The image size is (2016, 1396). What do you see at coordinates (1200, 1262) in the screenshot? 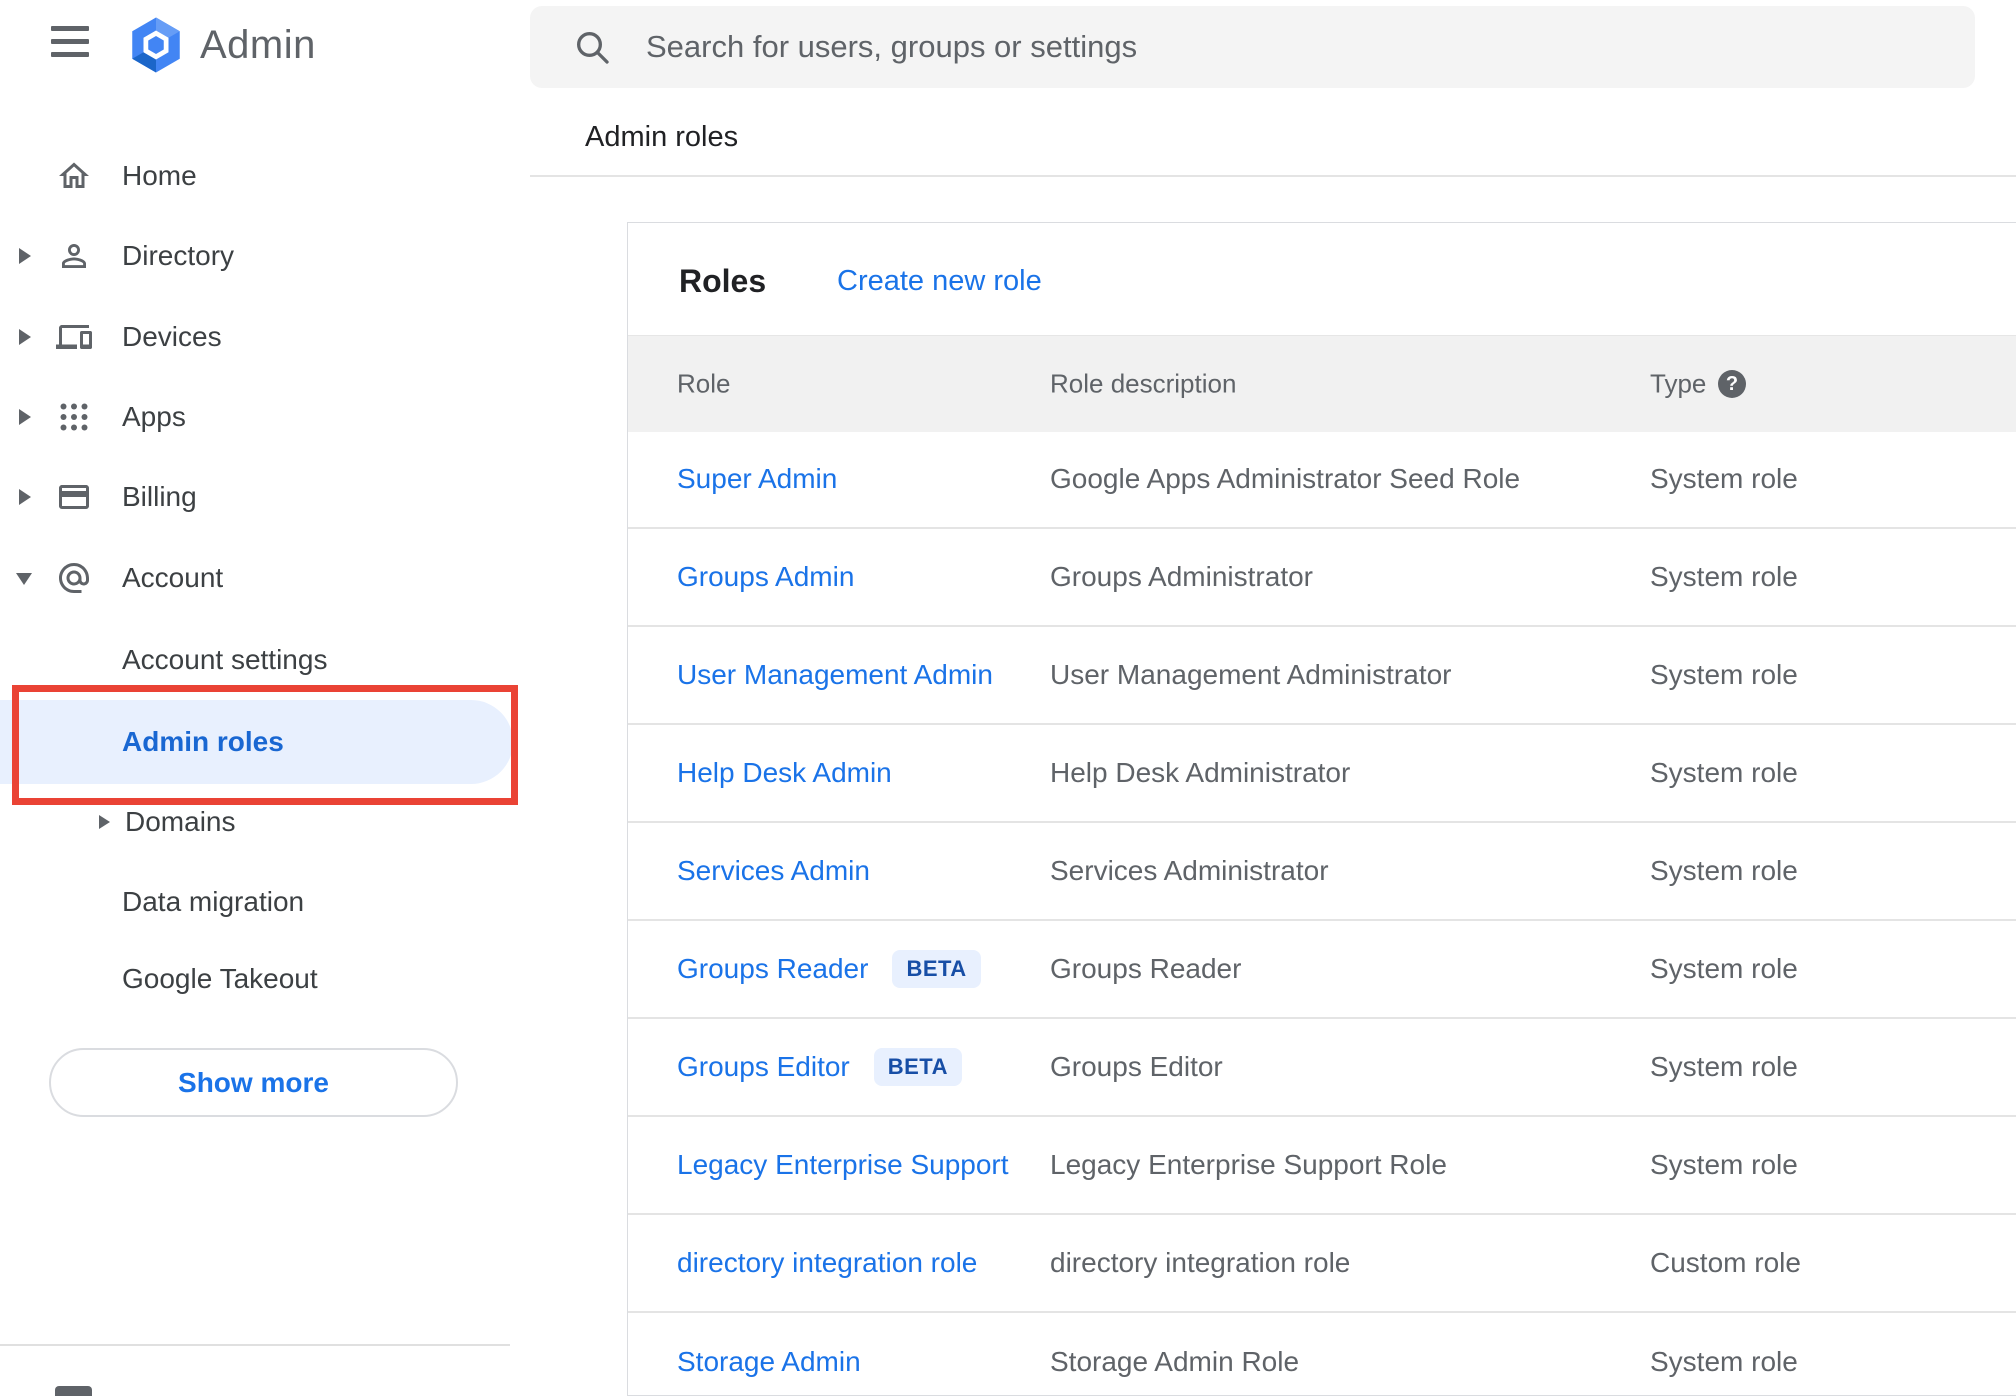
I see `role-description: directory integration role` at bounding box center [1200, 1262].